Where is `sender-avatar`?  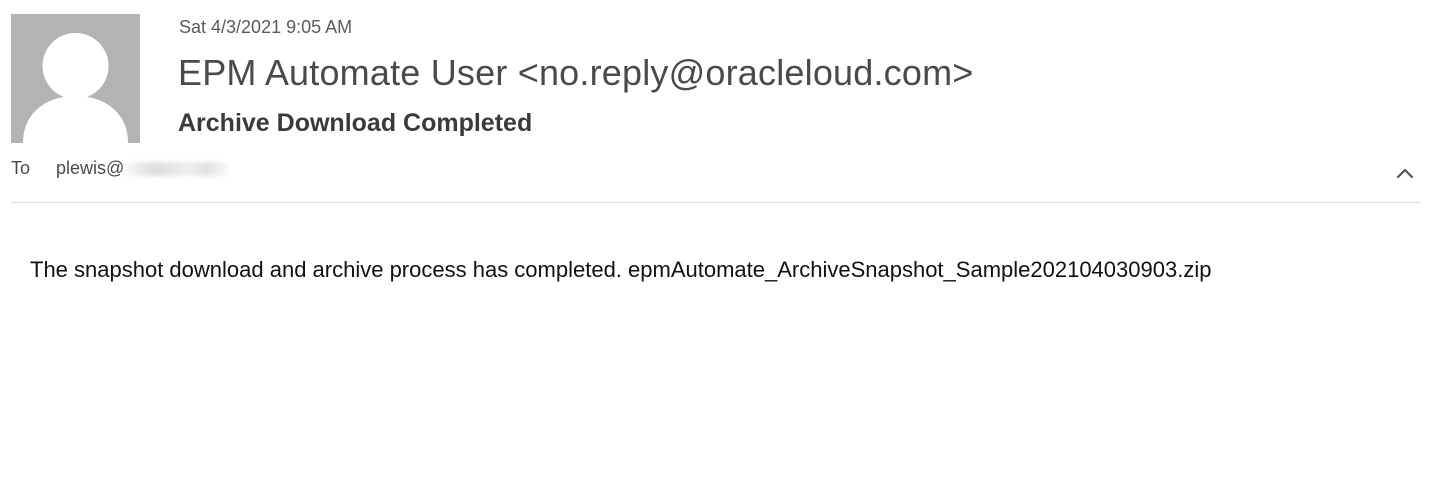 sender-avatar is located at coordinates (75, 78).